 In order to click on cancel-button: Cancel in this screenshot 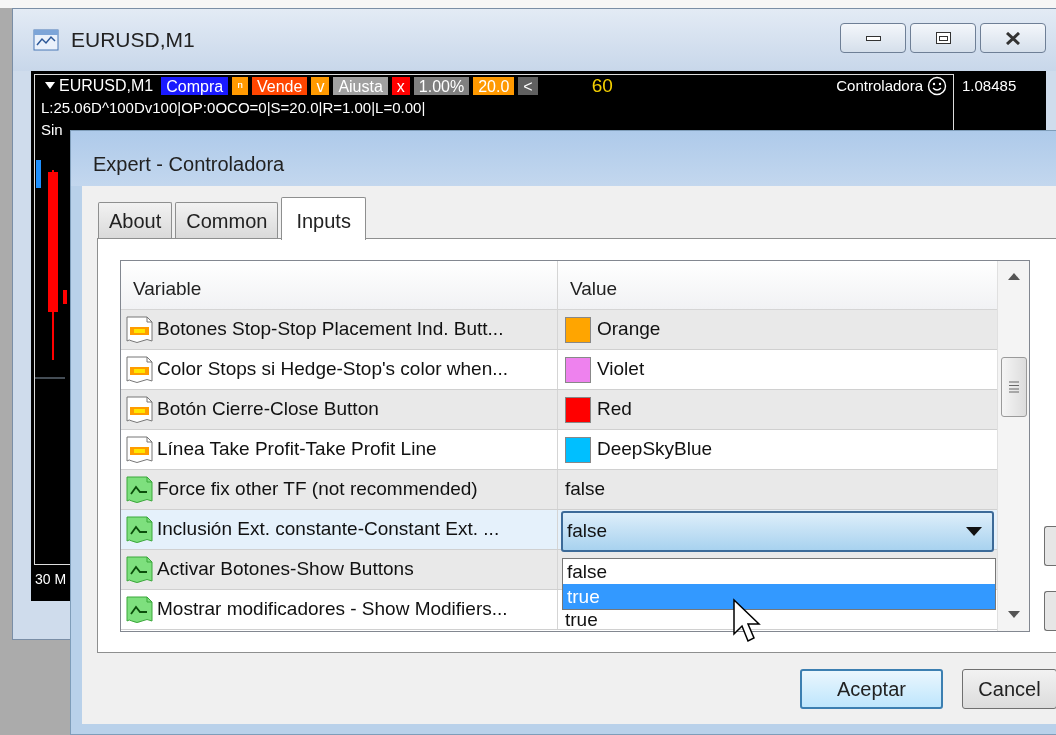, I will do `click(1009, 689)`.